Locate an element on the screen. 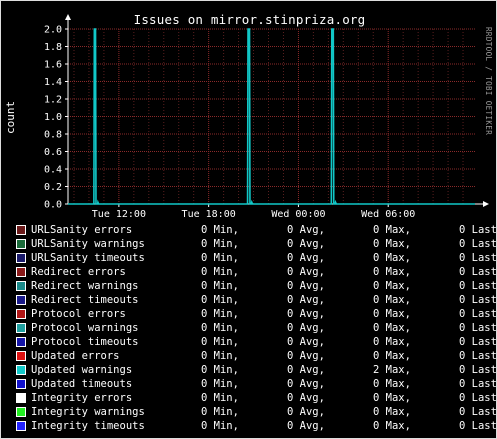 The width and height of the screenshot is (497, 439). chart-title: Issues on mirror.stinpriza.org is located at coordinates (249, 19).